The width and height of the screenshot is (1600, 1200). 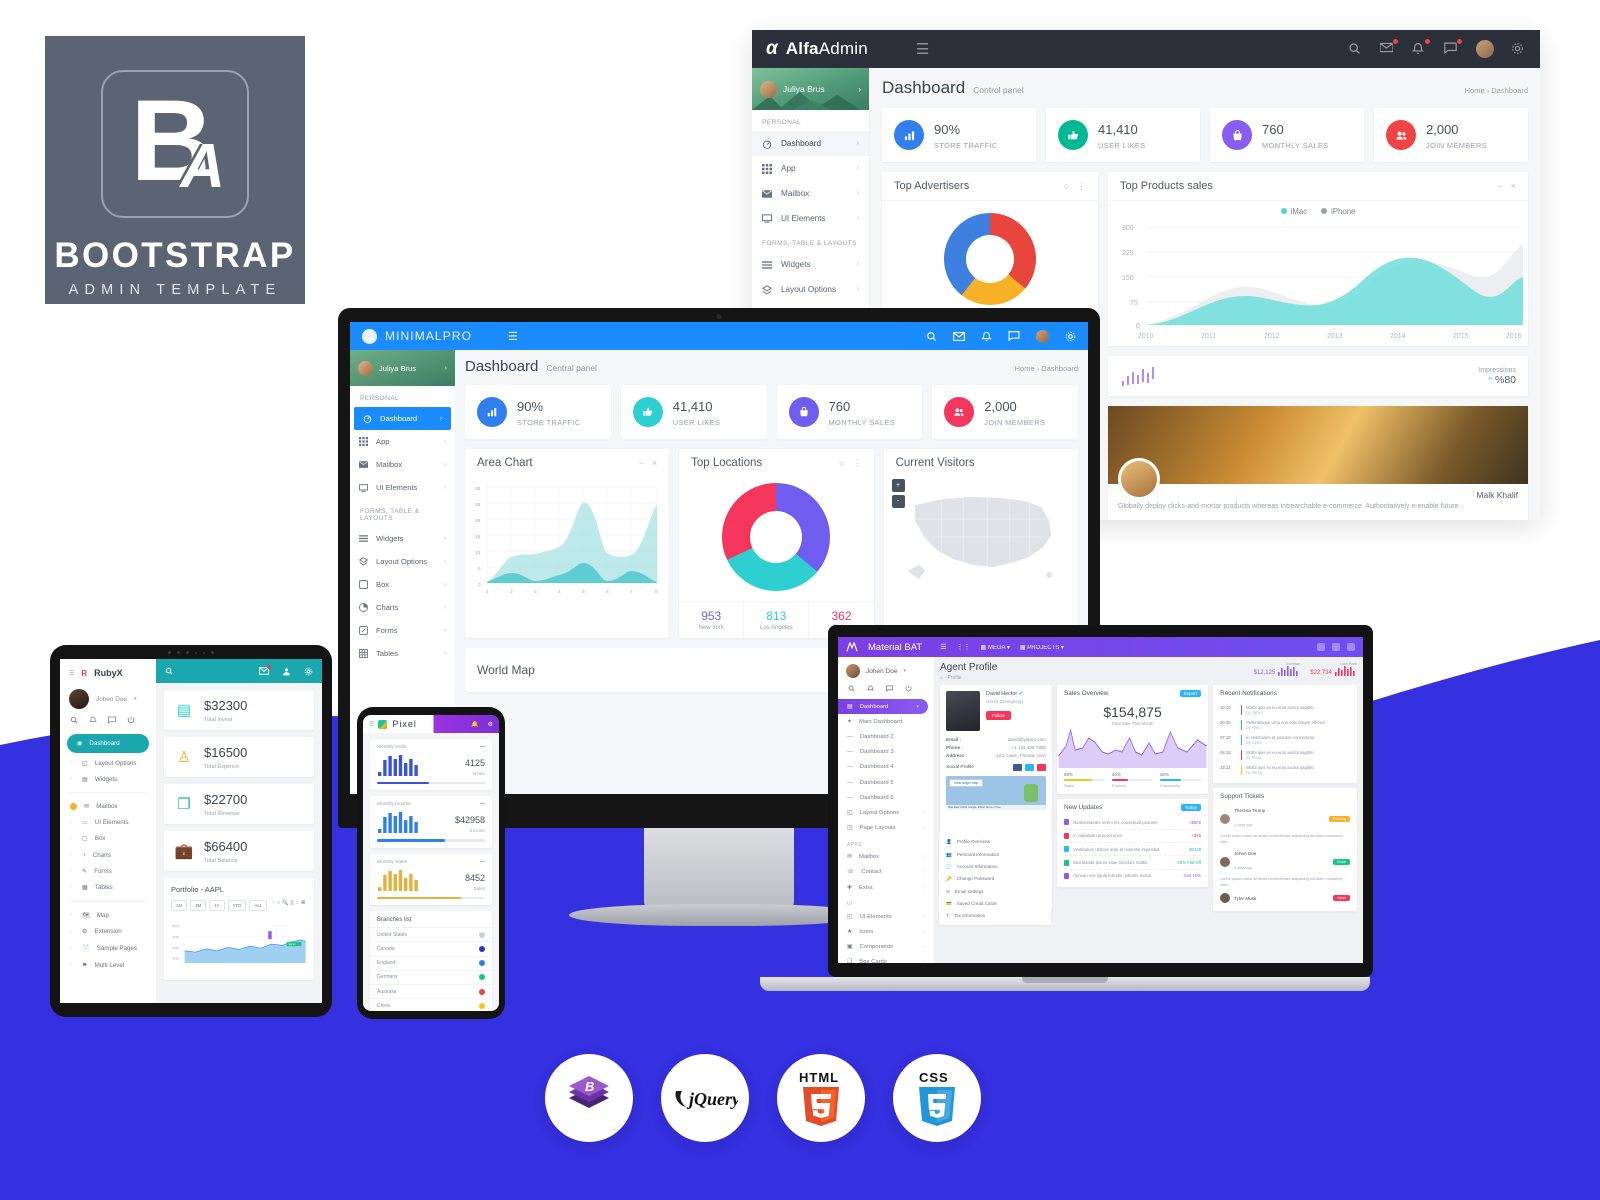 I want to click on profile-menu-item: 👤 Profile Overview, so click(x=995, y=842).